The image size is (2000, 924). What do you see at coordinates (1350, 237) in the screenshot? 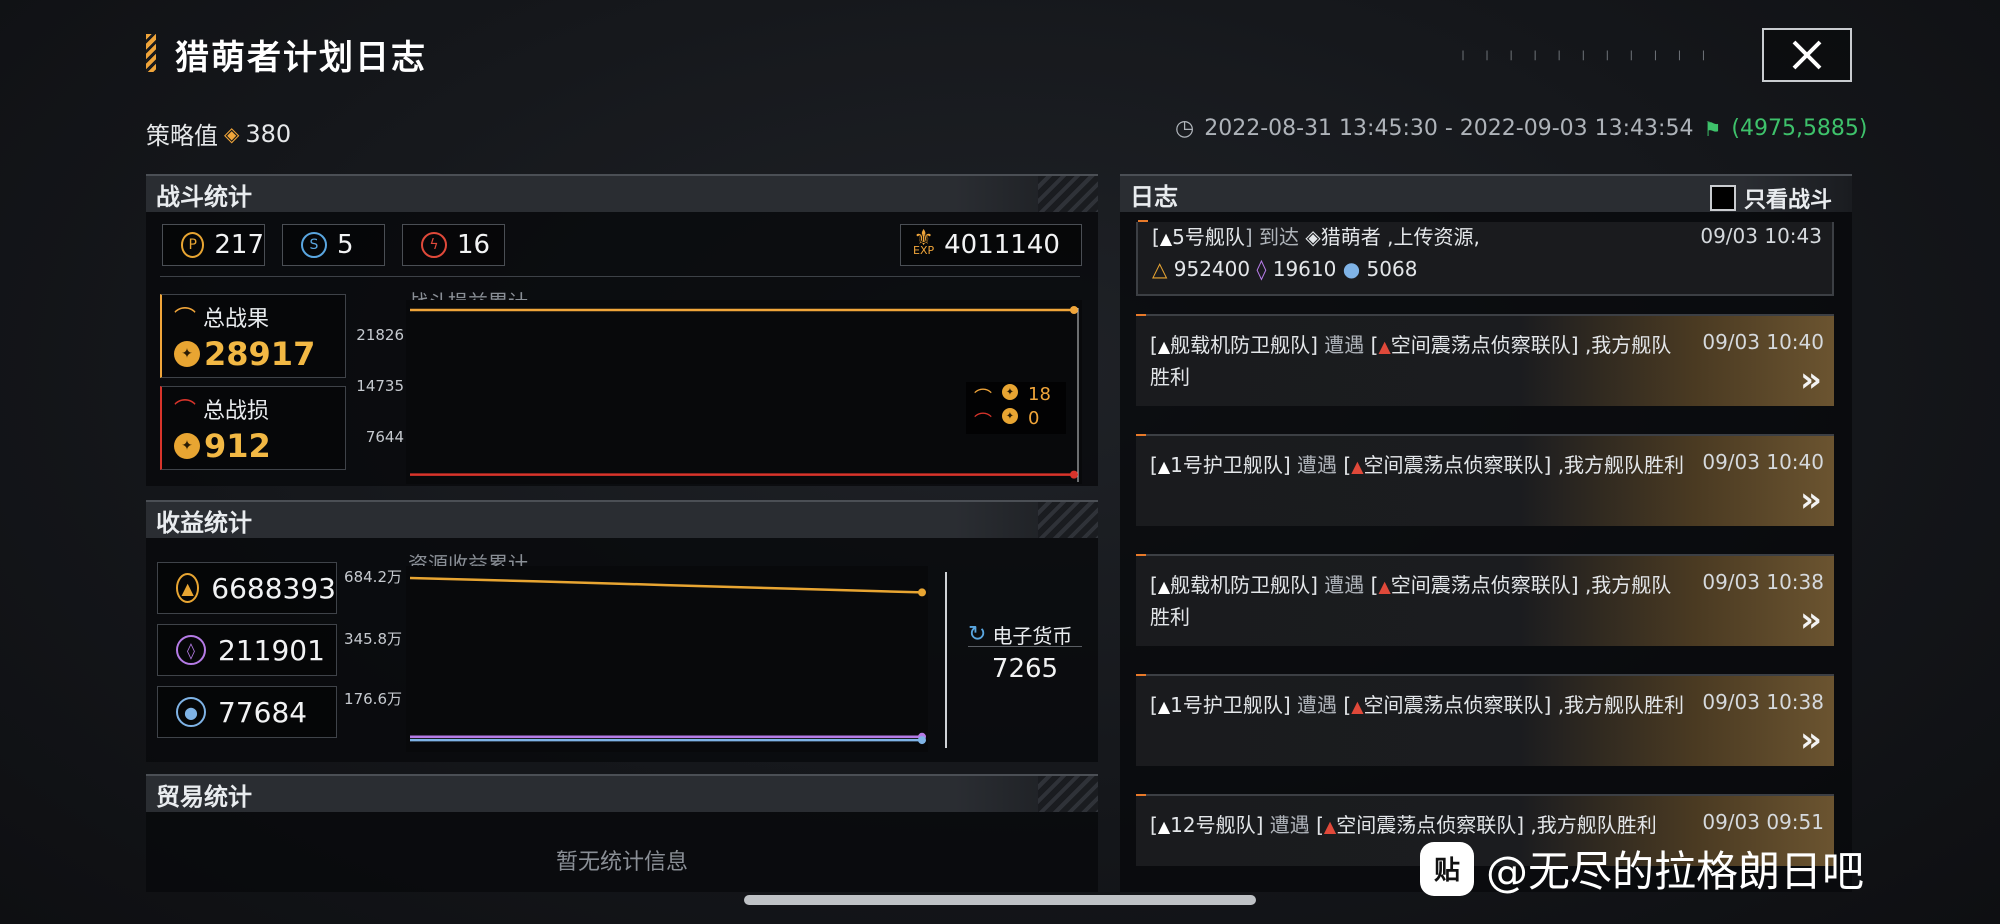
I see `log-target: 猎萌者` at bounding box center [1350, 237].